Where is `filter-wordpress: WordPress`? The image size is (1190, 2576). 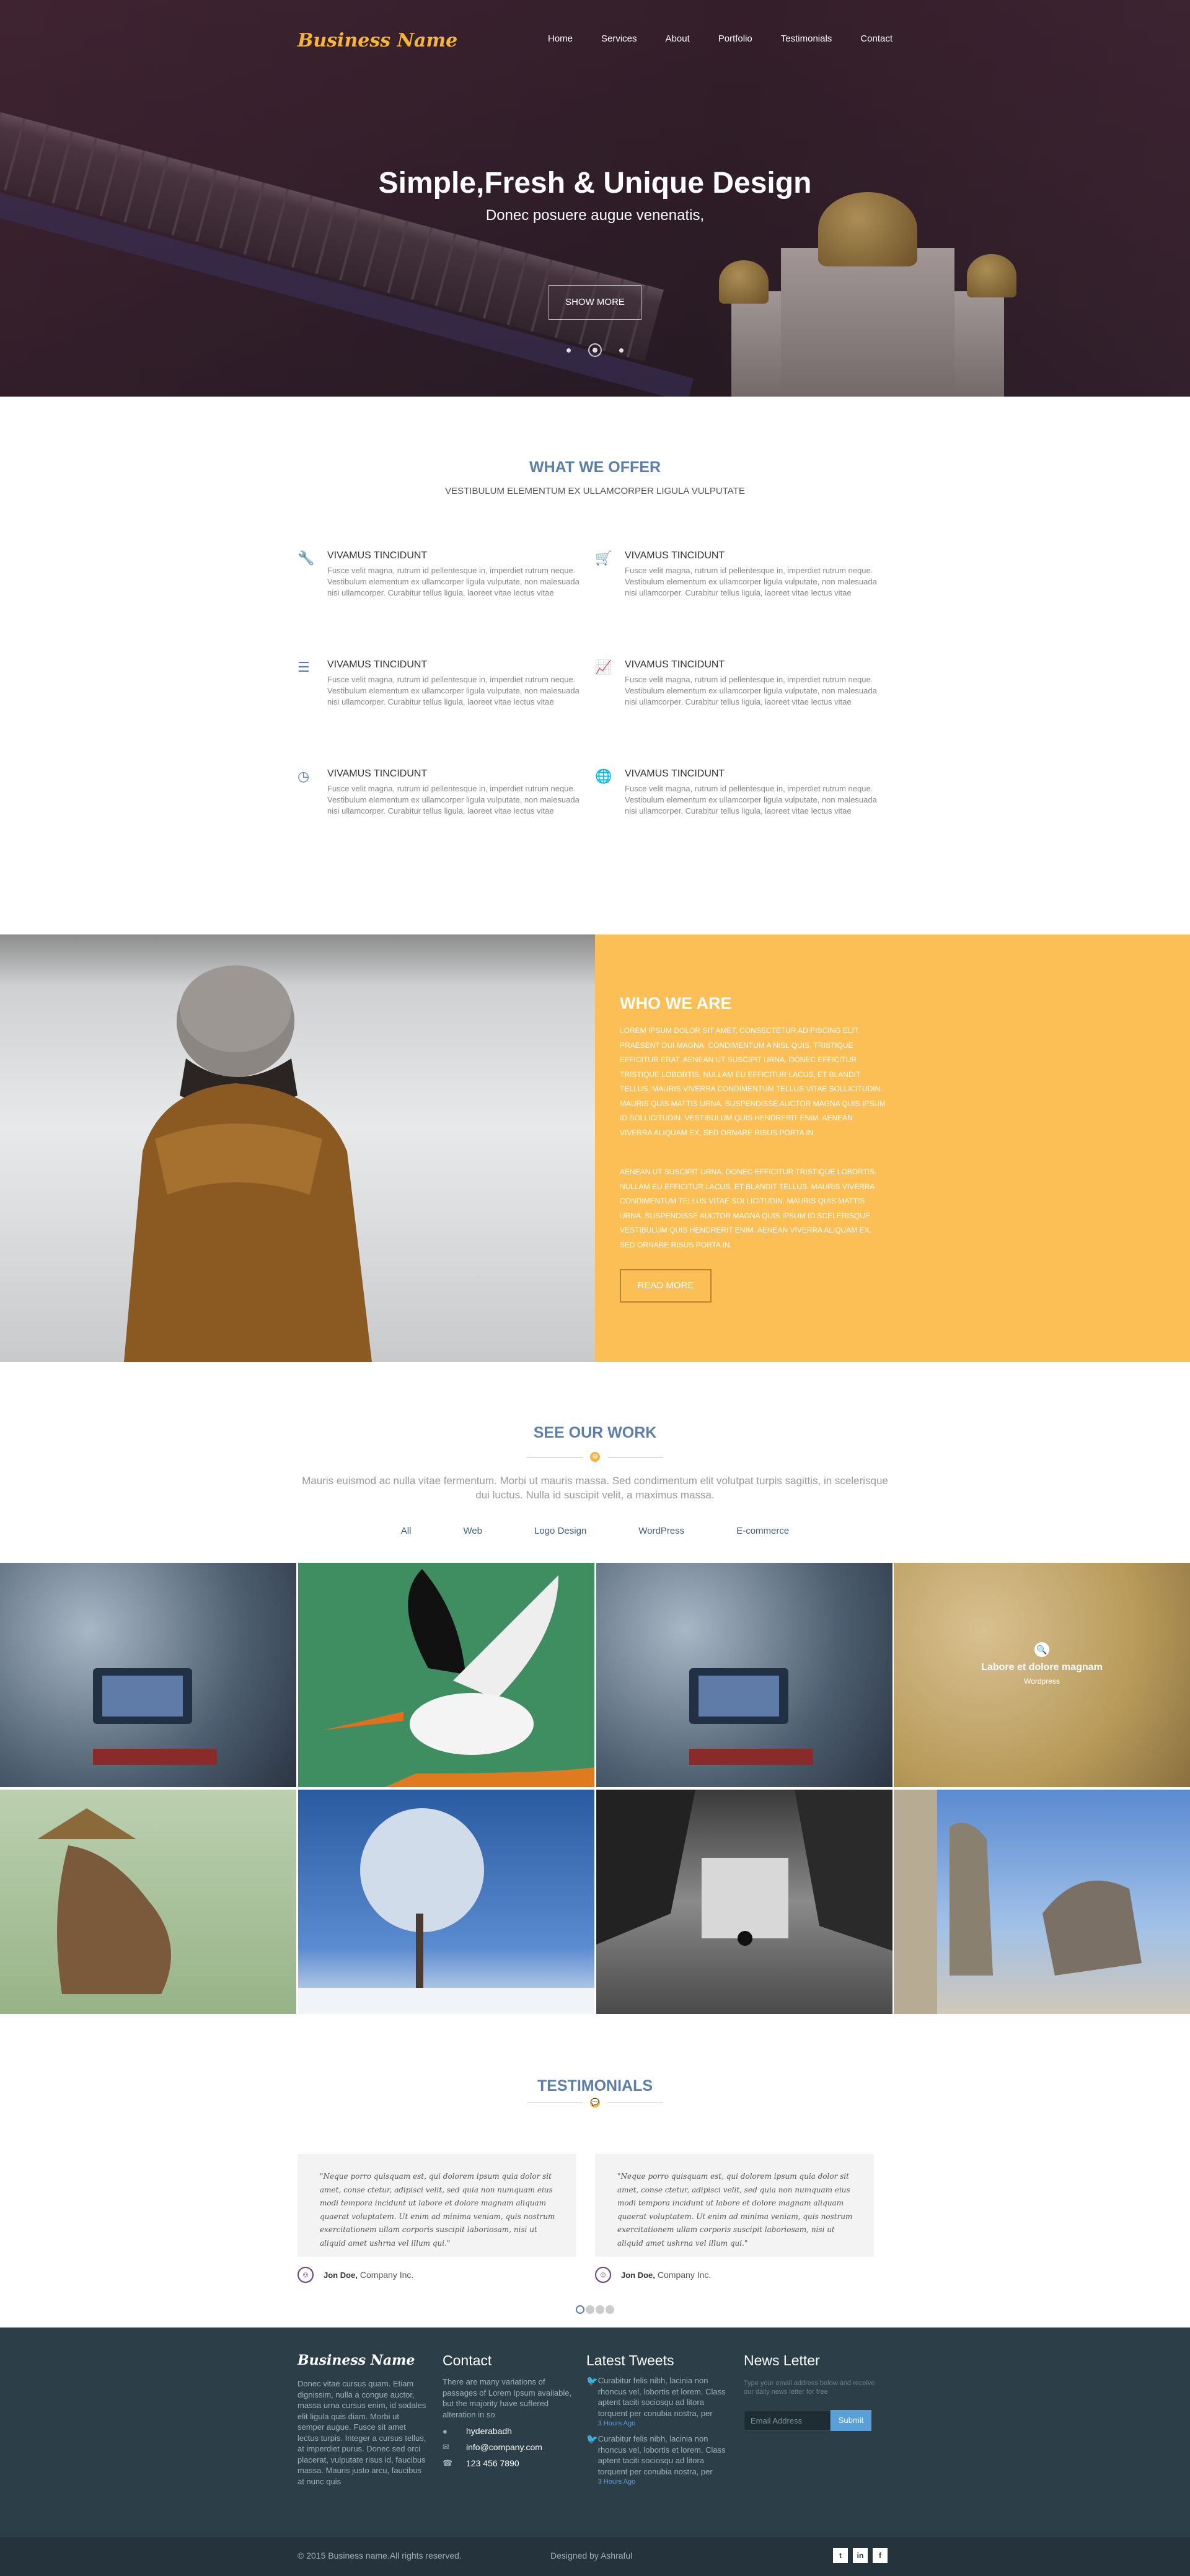
filter-wordpress: WordPress is located at coordinates (661, 1531).